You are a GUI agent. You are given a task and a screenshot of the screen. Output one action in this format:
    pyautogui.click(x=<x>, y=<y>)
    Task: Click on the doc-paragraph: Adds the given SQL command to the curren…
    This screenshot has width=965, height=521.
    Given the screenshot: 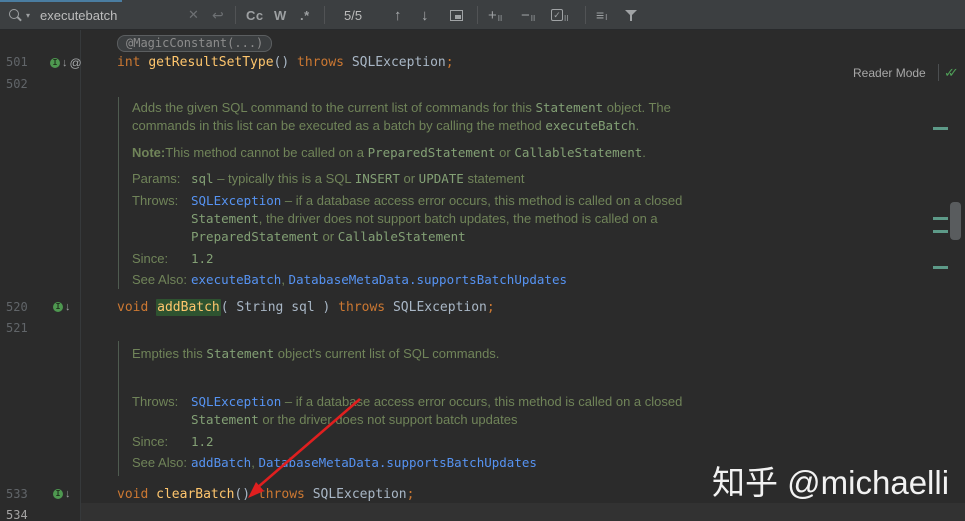 What is the action you would take?
    pyautogui.click(x=401, y=116)
    